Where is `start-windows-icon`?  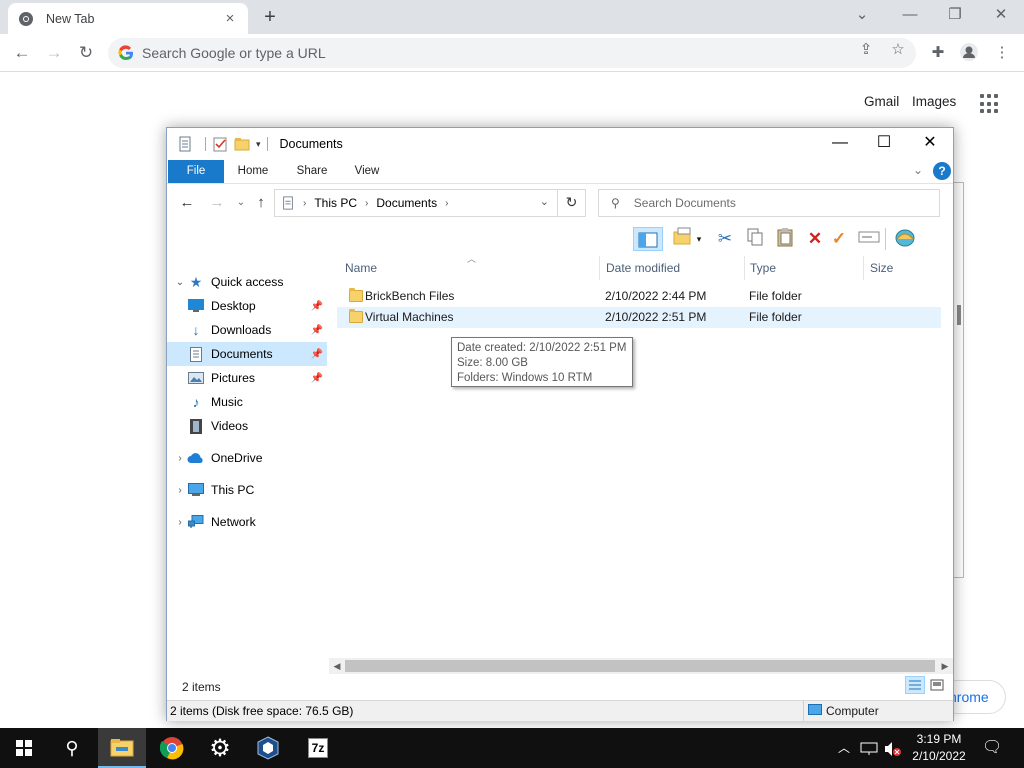 start-windows-icon is located at coordinates (24, 748).